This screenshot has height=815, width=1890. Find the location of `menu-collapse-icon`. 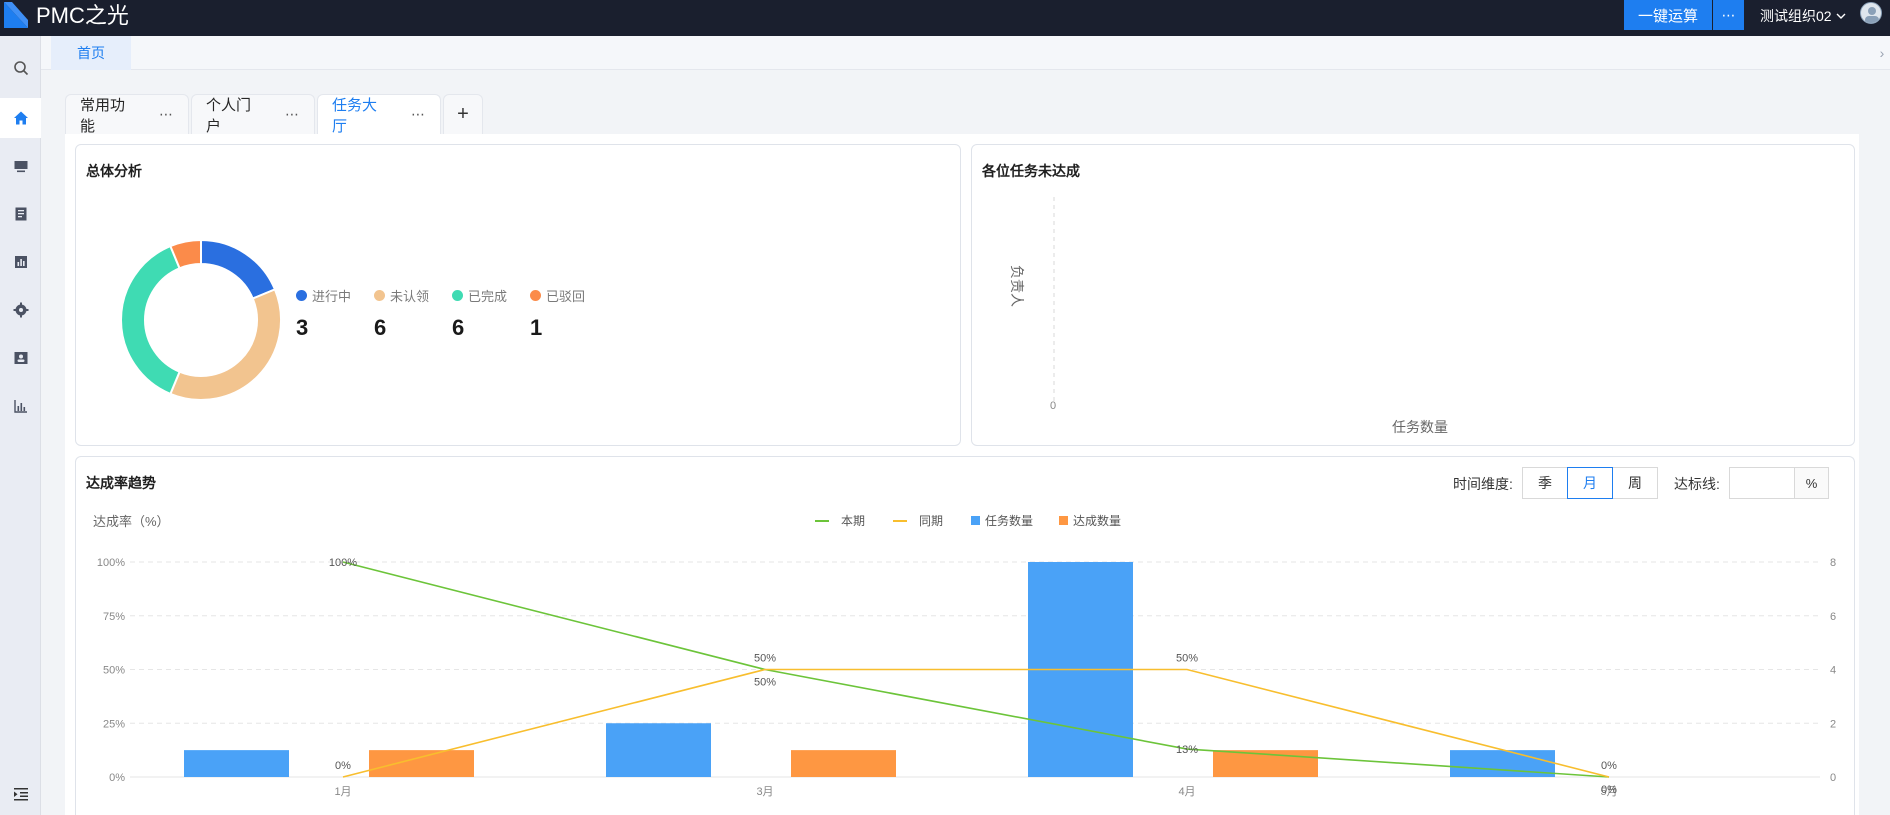

menu-collapse-icon is located at coordinates (20, 794).